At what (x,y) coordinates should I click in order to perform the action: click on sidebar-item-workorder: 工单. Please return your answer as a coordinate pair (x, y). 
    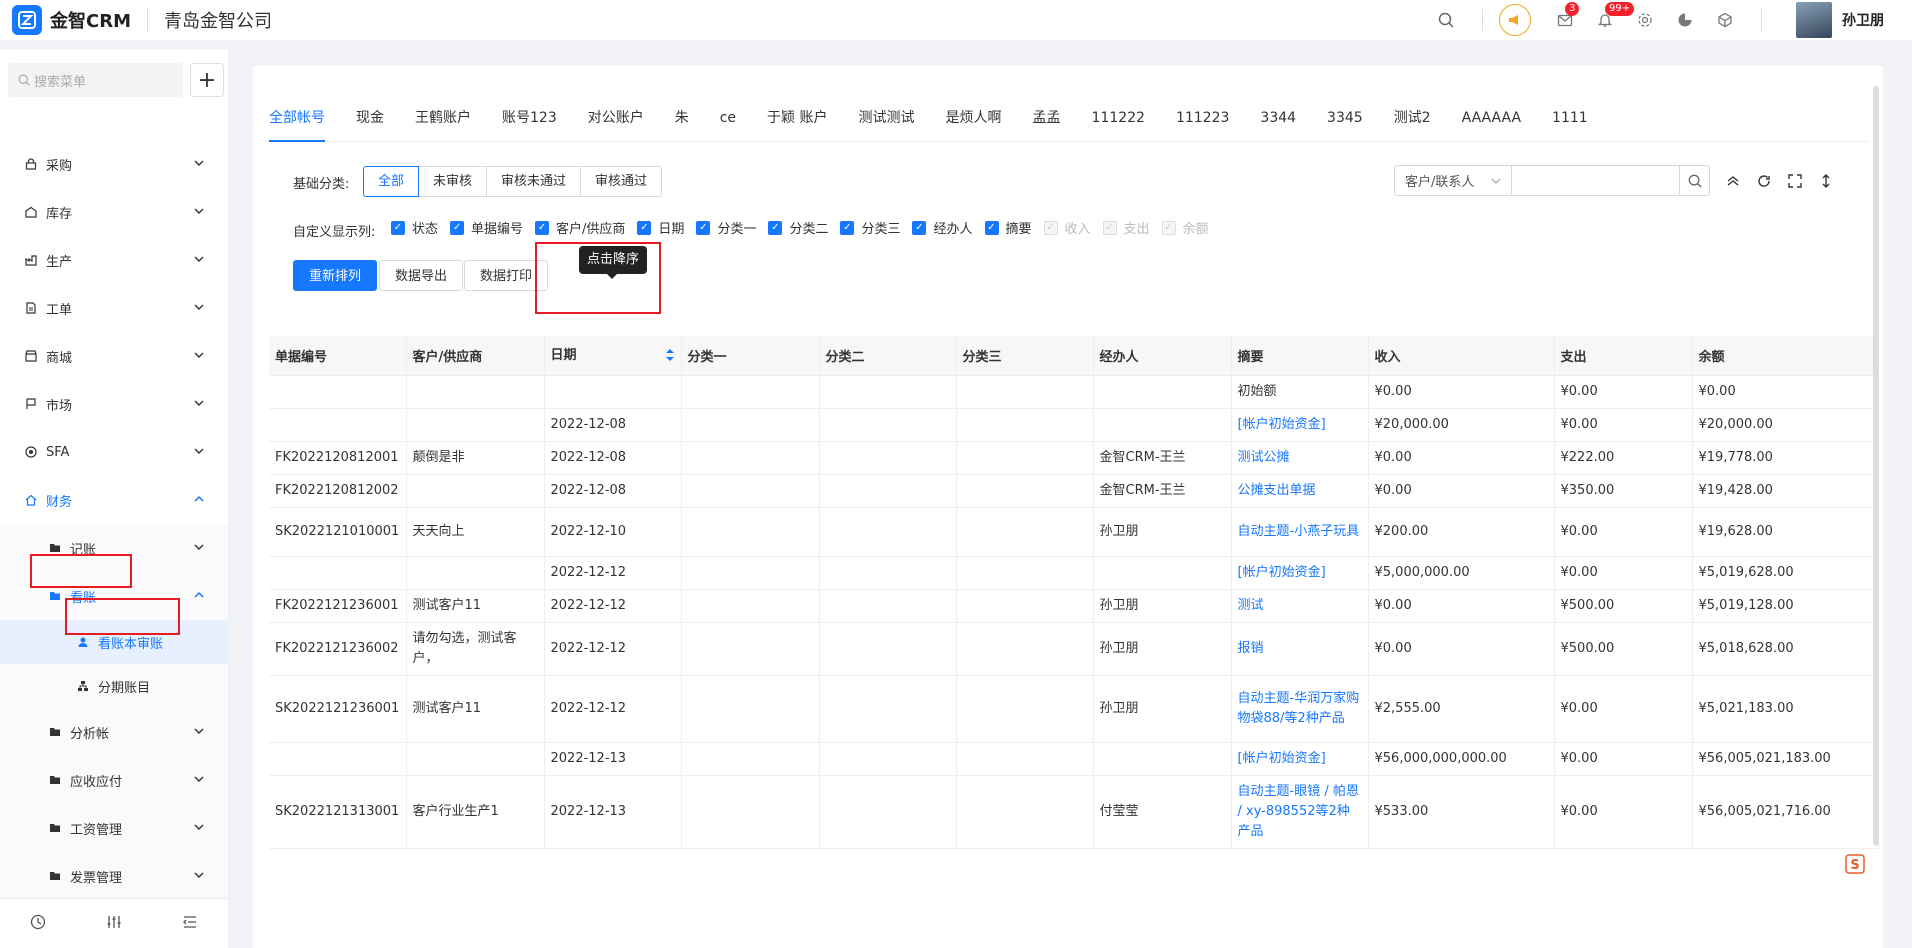
    Looking at the image, I should click on (114, 308).